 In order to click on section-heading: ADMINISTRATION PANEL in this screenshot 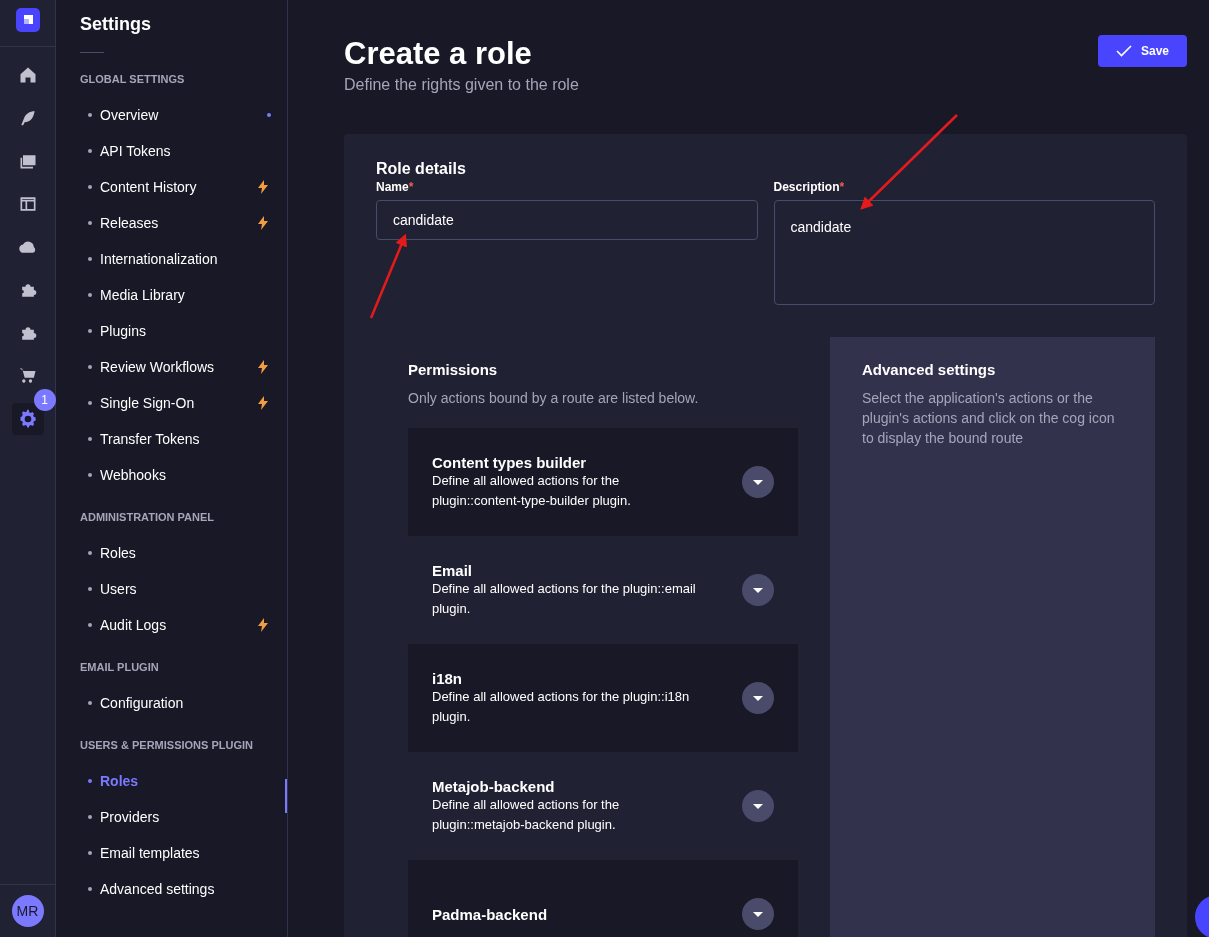, I will do `click(148, 518)`.